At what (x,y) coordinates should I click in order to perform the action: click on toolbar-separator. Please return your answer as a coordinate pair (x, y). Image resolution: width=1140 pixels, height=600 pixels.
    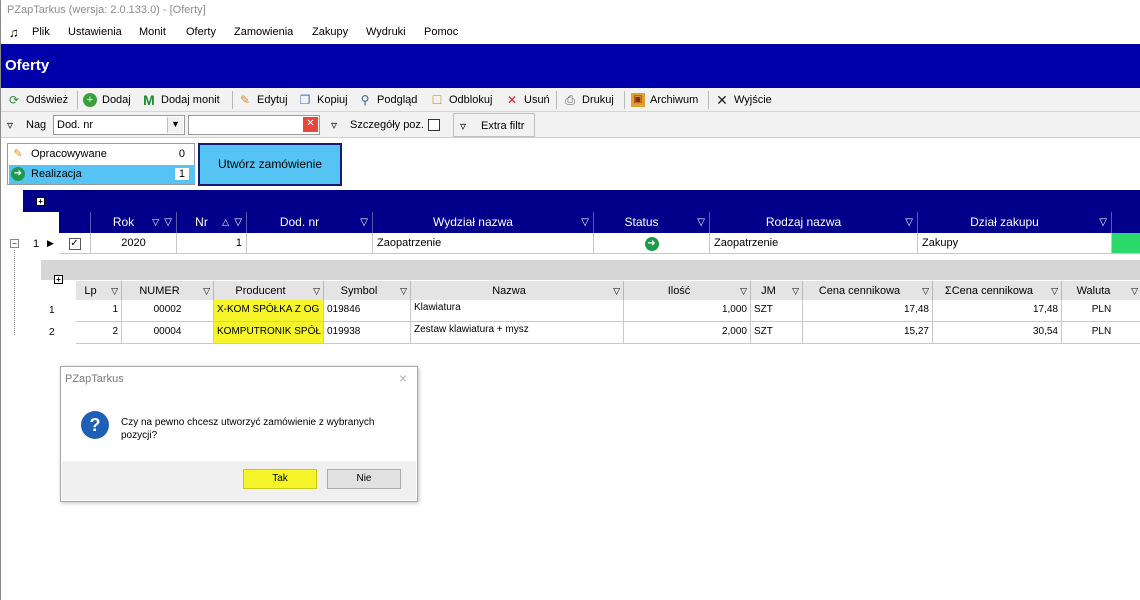
    Looking at the image, I should click on (624, 100).